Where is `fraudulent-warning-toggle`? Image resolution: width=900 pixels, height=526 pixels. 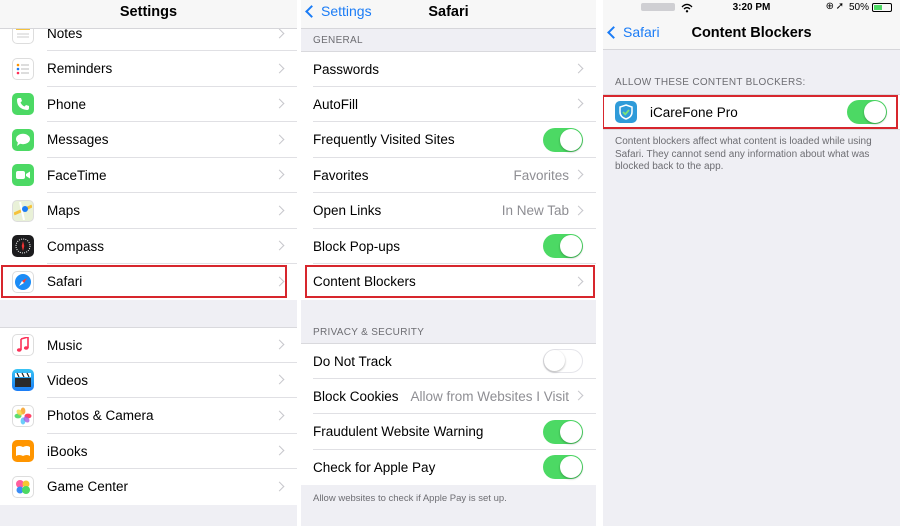 fraudulent-warning-toggle is located at coordinates (563, 431).